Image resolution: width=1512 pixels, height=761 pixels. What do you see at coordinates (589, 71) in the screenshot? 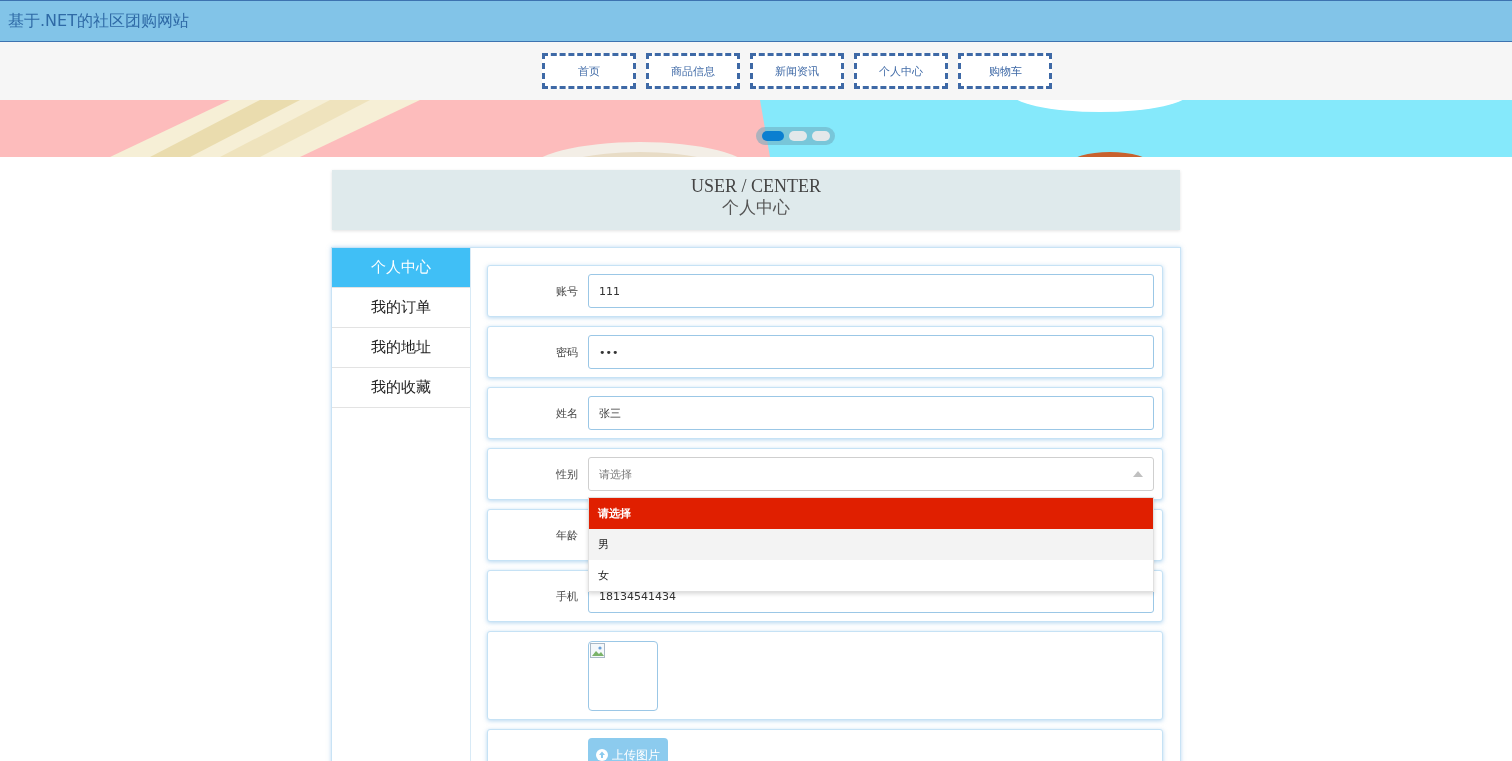
I see `nav-link: 首页` at bounding box center [589, 71].